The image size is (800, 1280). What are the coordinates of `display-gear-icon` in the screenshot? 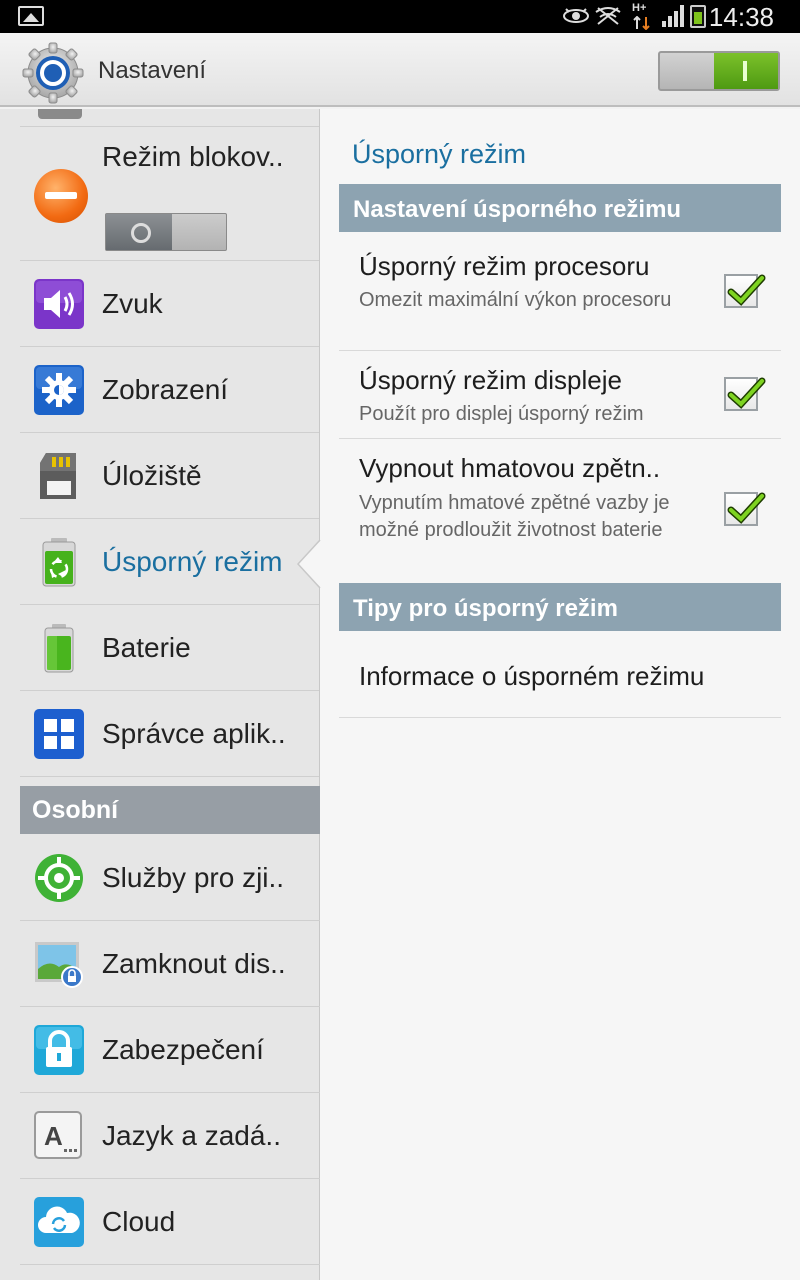 It's located at (59, 390).